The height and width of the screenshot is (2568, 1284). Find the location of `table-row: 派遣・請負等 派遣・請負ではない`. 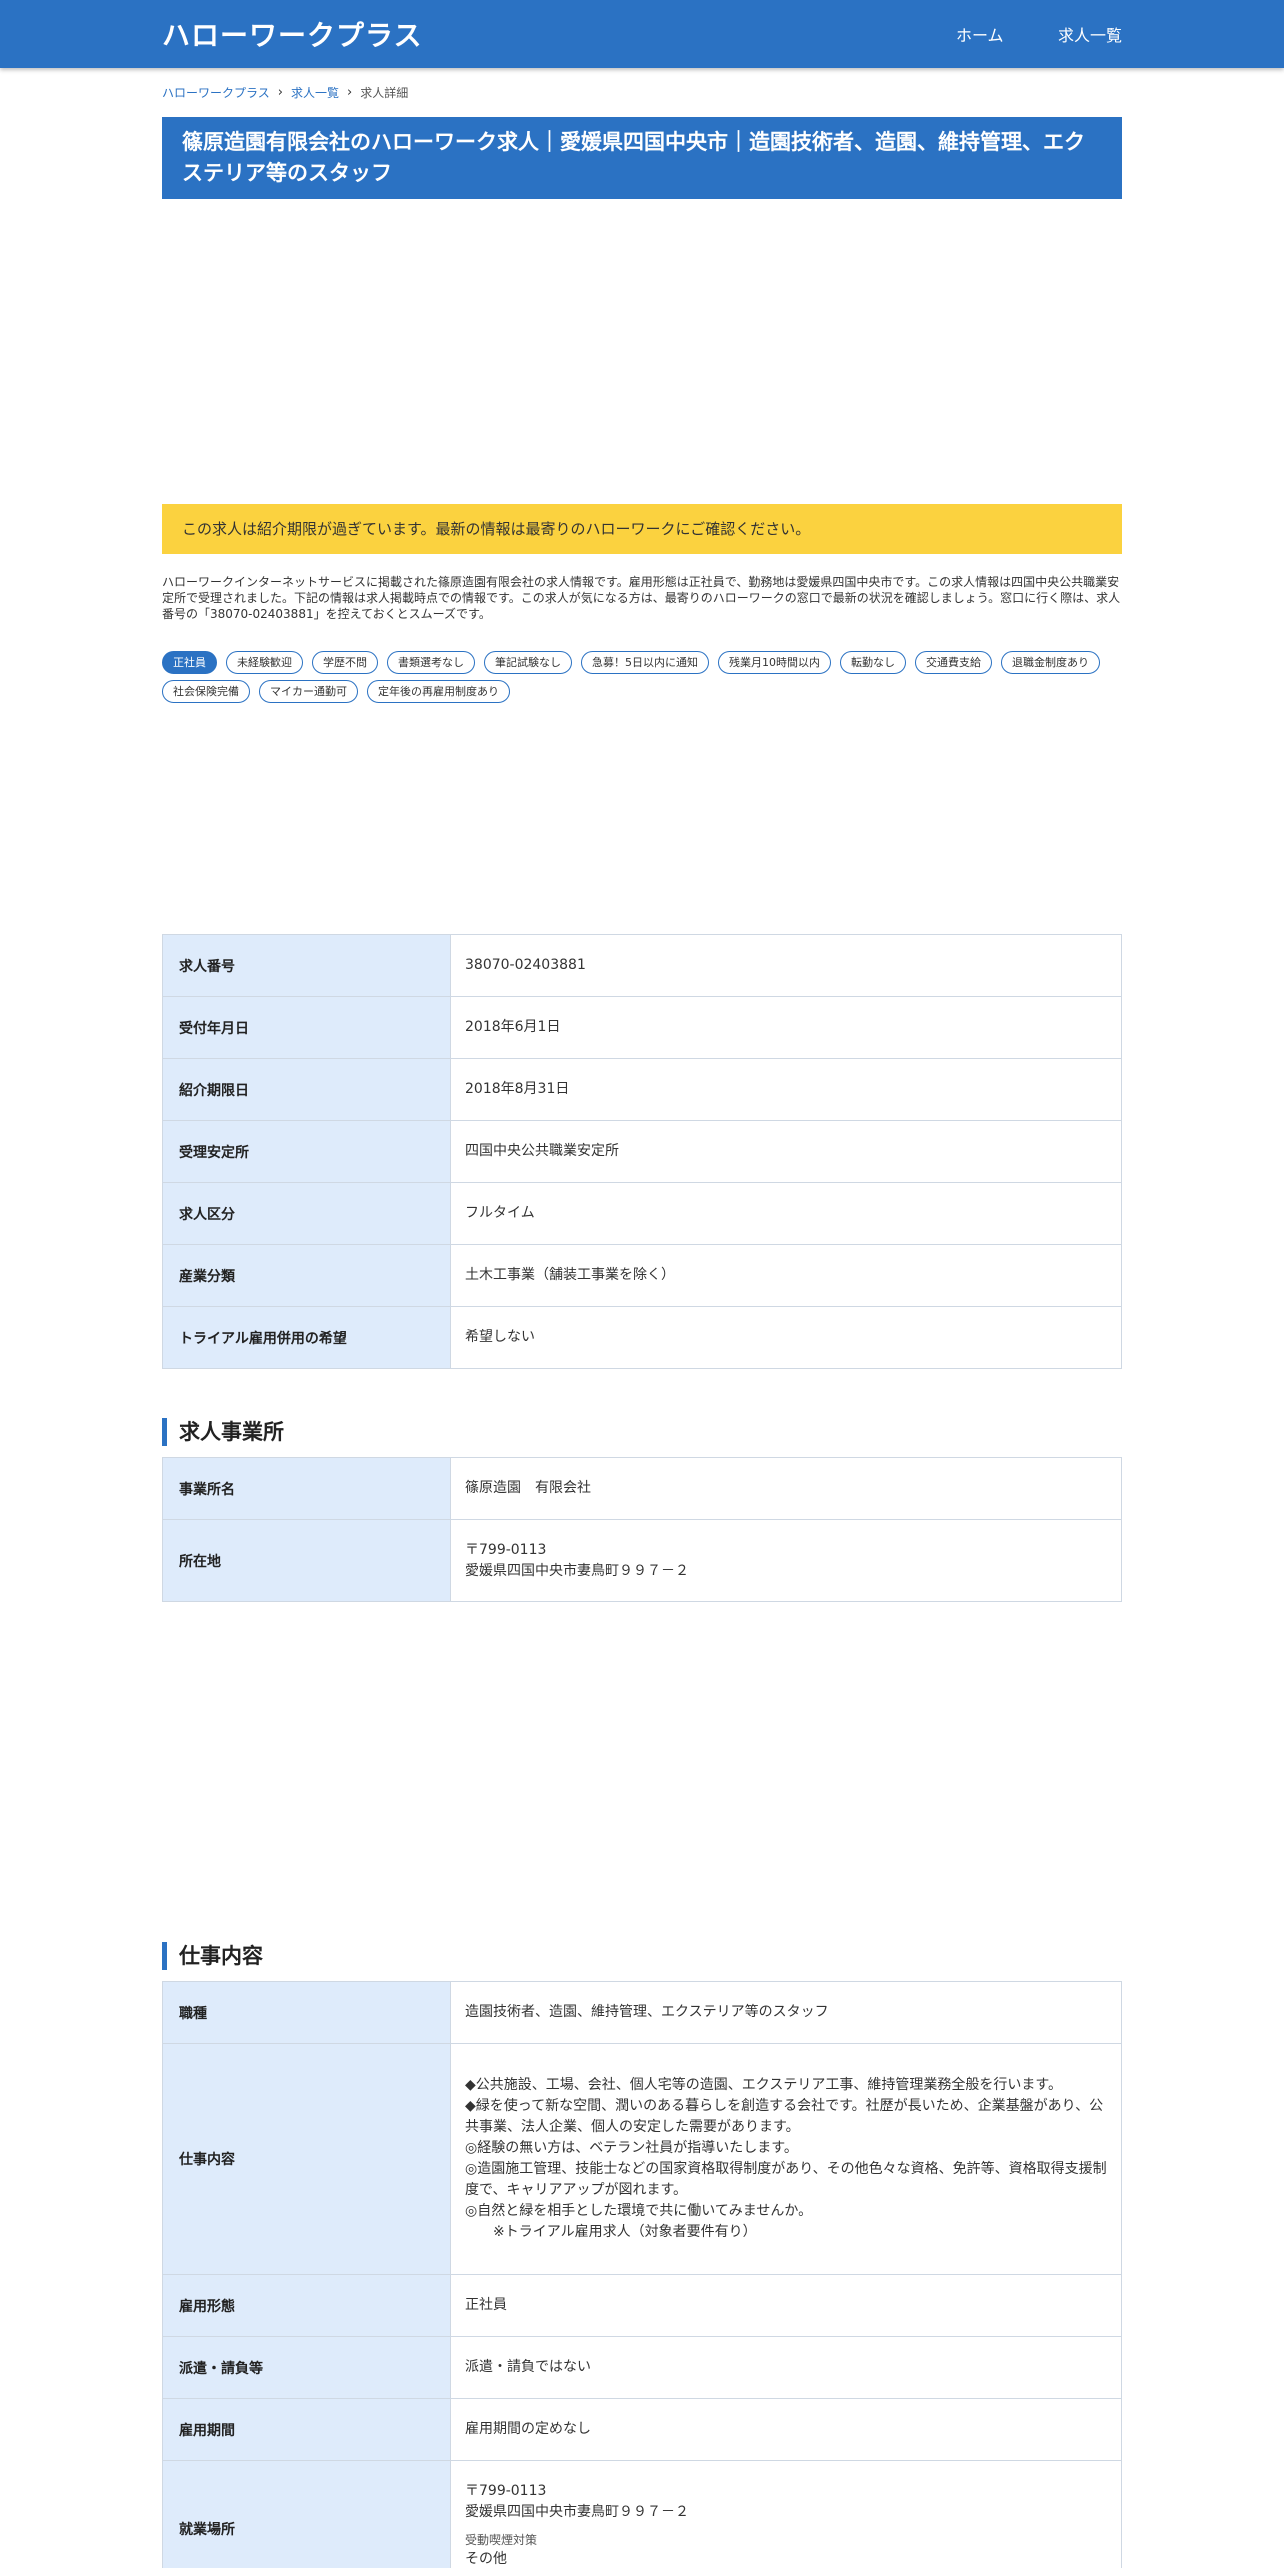

table-row: 派遣・請負等 派遣・請負ではない is located at coordinates (642, 2367).